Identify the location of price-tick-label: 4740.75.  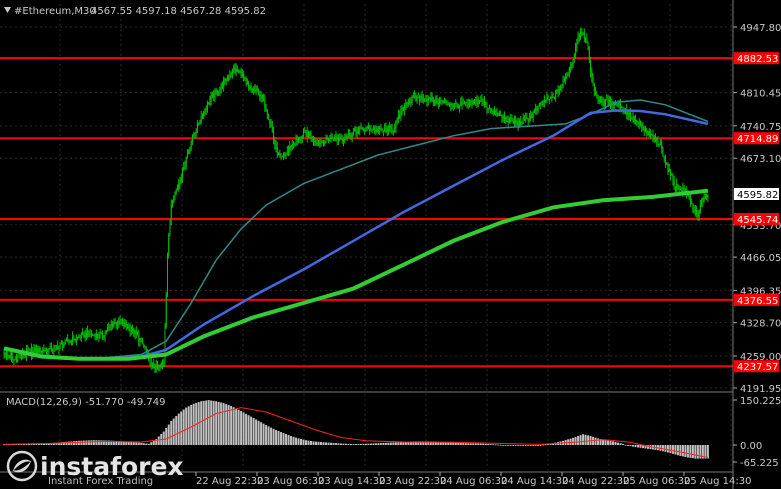
(760, 127).